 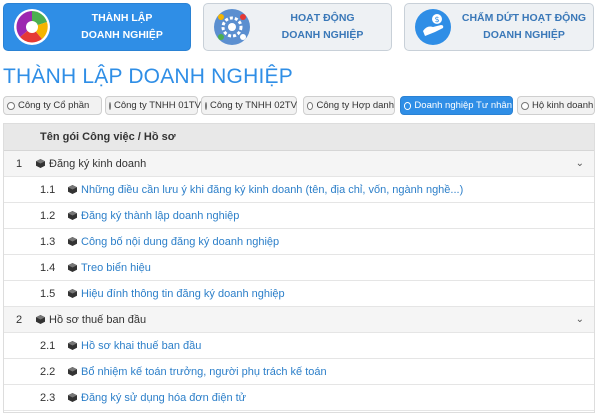 What do you see at coordinates (299, 398) in the screenshot?
I see `table-row: 2.3 Đăng ký sử dụng hóa đơn điện tử` at bounding box center [299, 398].